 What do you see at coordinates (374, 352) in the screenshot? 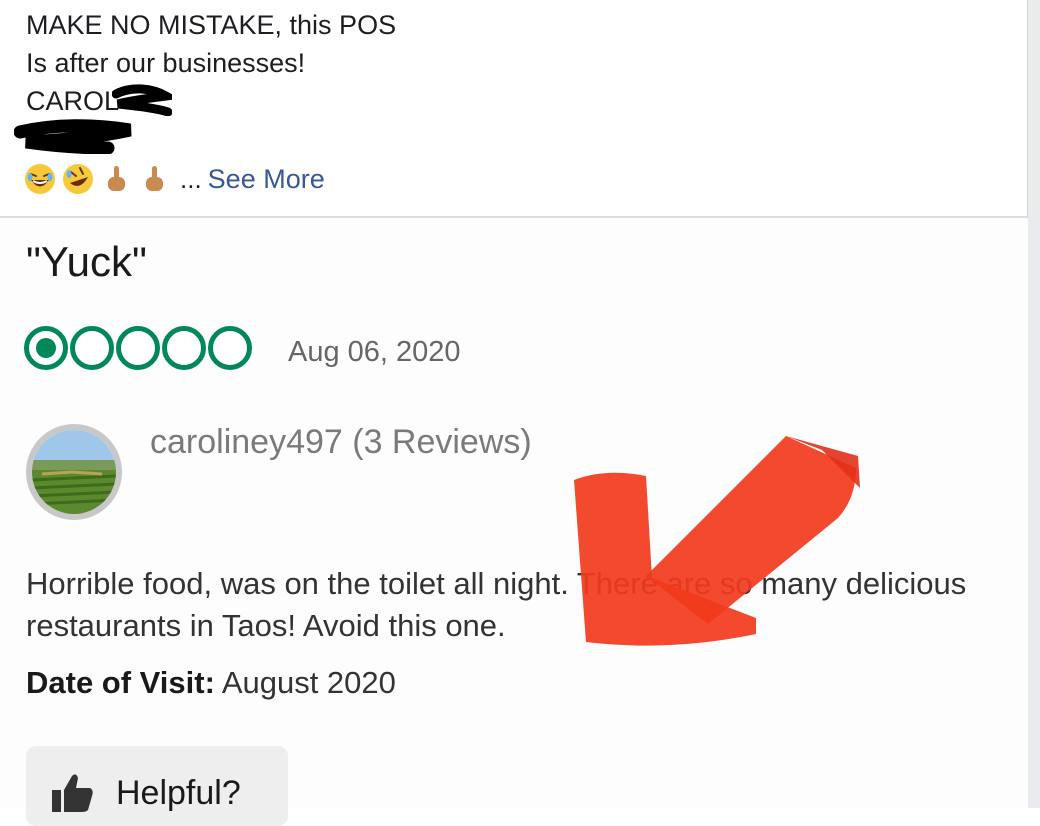
I see `review-date: Aug 06, 2020` at bounding box center [374, 352].